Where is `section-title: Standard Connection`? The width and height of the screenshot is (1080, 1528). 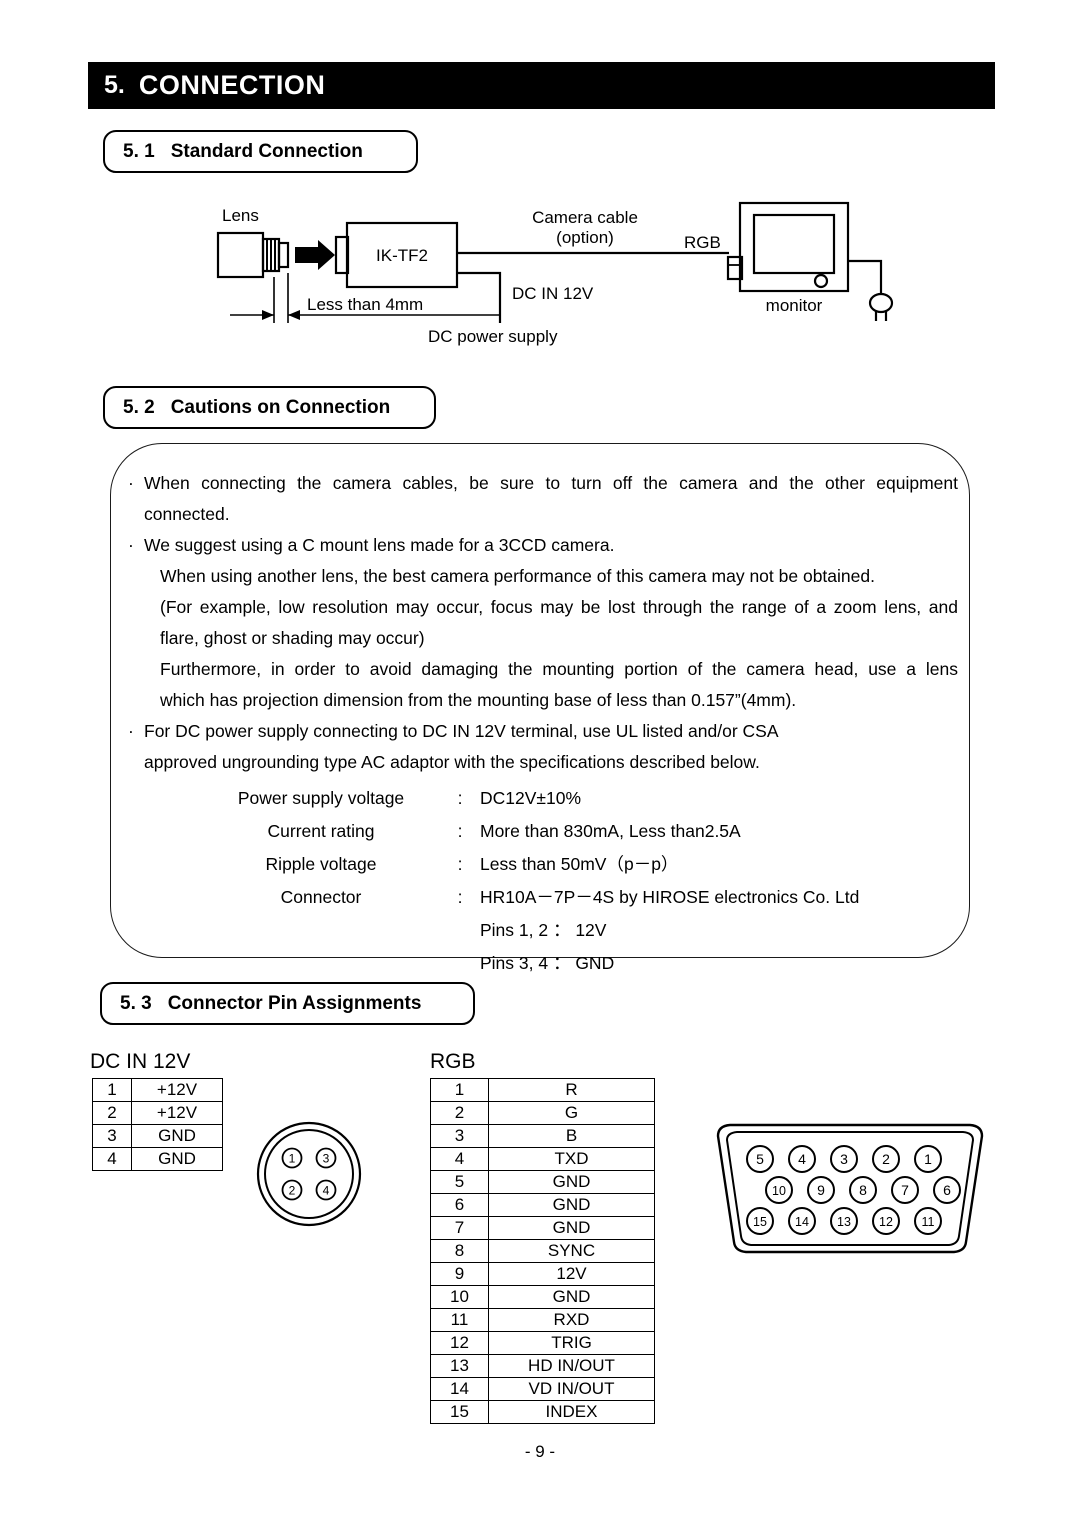
section-title: Standard Connection is located at coordinates (266, 151).